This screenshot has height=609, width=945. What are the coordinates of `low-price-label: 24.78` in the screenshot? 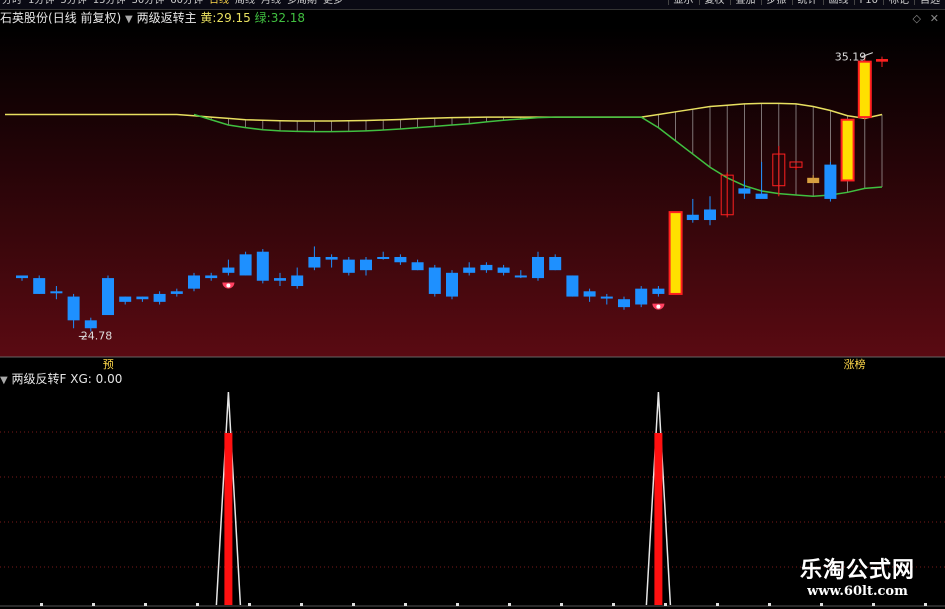 It's located at (97, 335).